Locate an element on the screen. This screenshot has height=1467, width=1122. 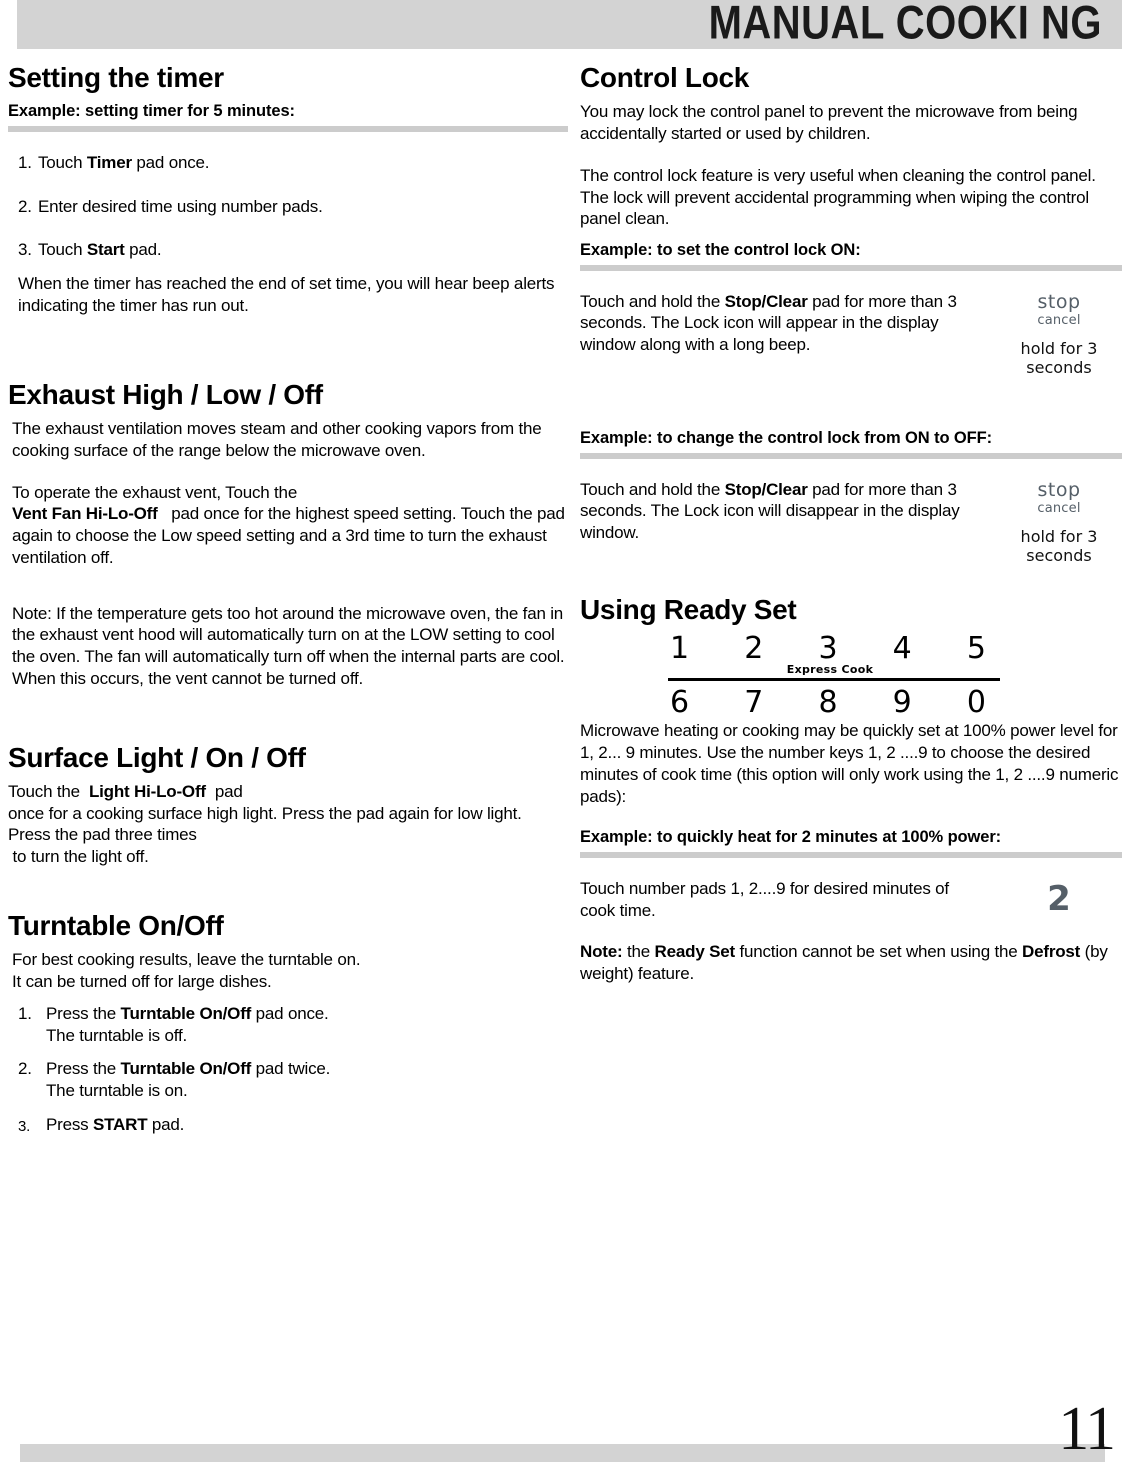
numeric-keypad-diagram: 1 2 3 4 5 Express Cook 6 7 8 9 0 is located at coordinates (830, 675).